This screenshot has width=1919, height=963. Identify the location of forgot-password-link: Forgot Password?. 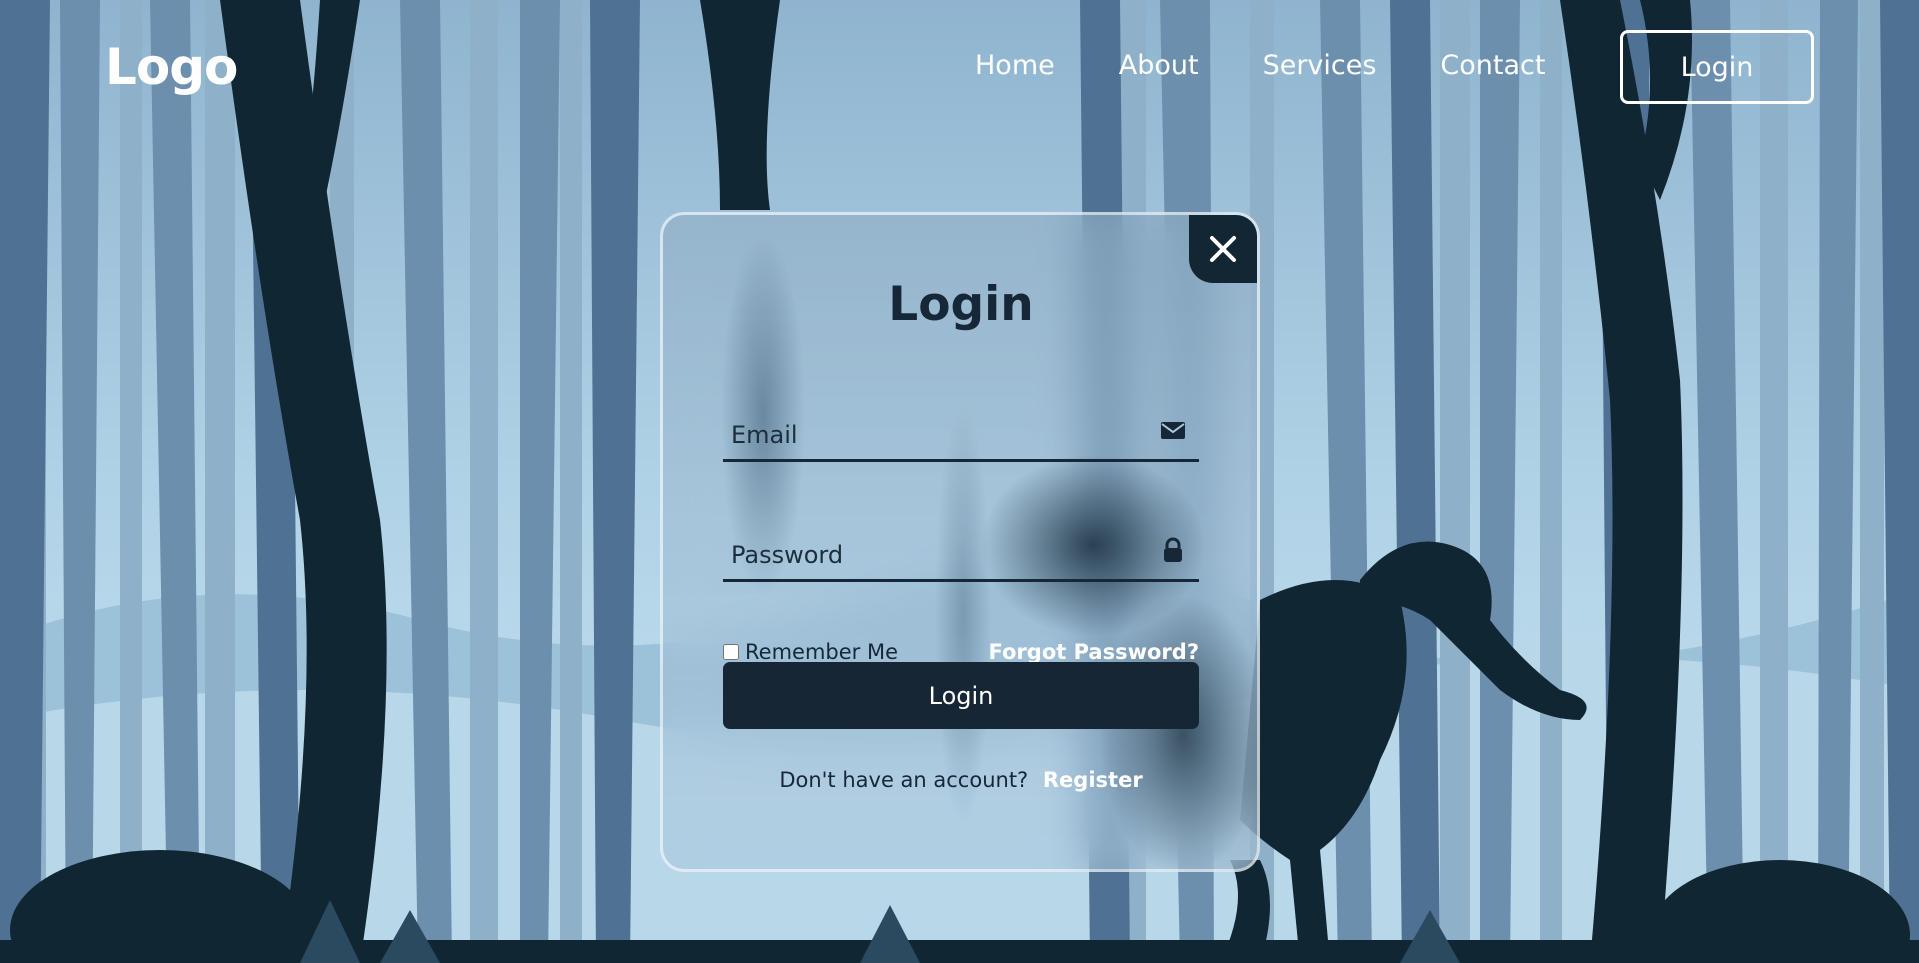
(1094, 652).